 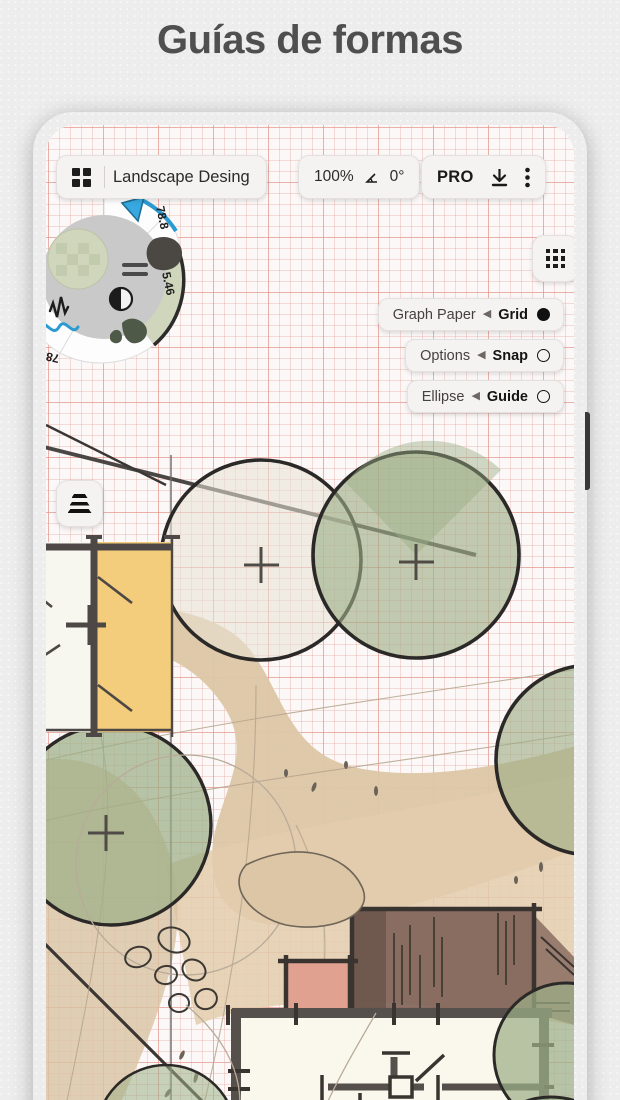 What do you see at coordinates (121, 299) in the screenshot?
I see `contrast-icon` at bounding box center [121, 299].